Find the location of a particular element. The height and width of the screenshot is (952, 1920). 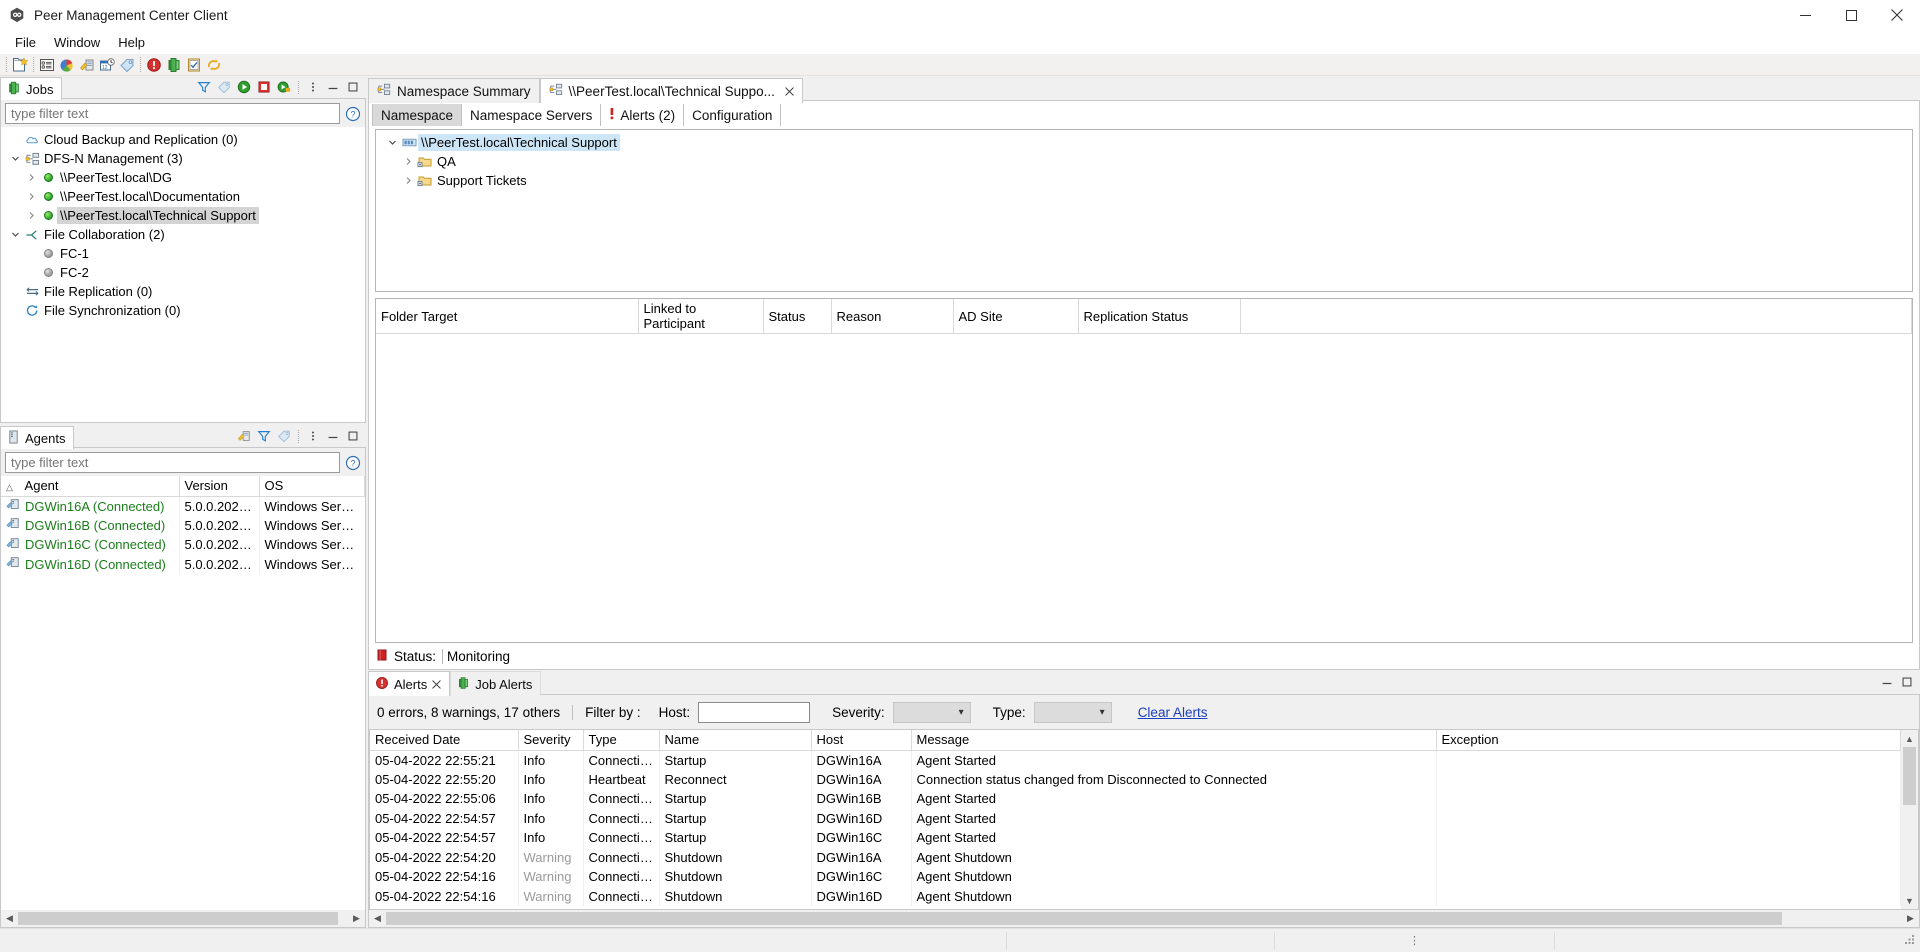

agents-horizontal-scrollbar: ◀ ▶ is located at coordinates (183, 918).